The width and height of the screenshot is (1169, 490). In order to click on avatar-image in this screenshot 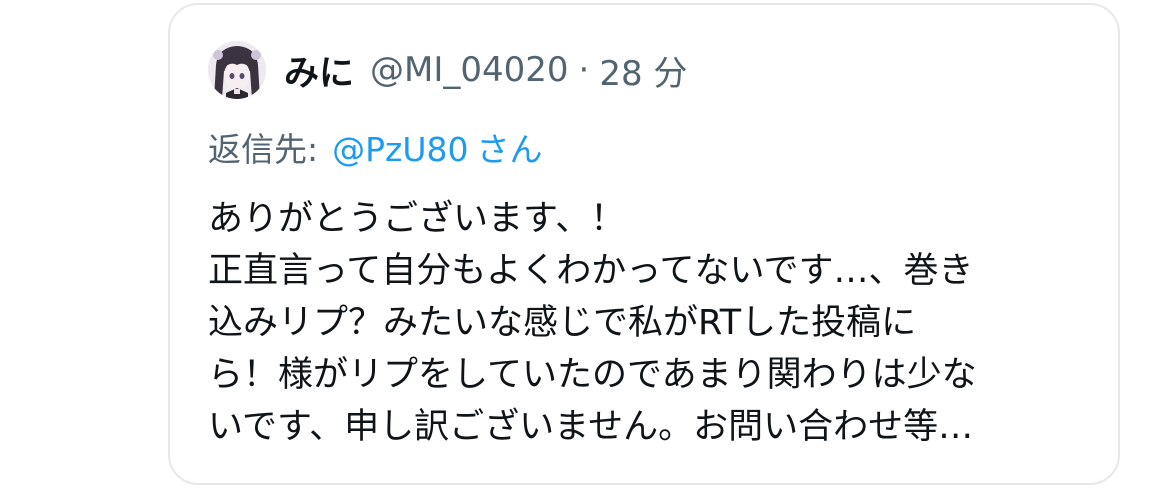, I will do `click(237, 70)`.